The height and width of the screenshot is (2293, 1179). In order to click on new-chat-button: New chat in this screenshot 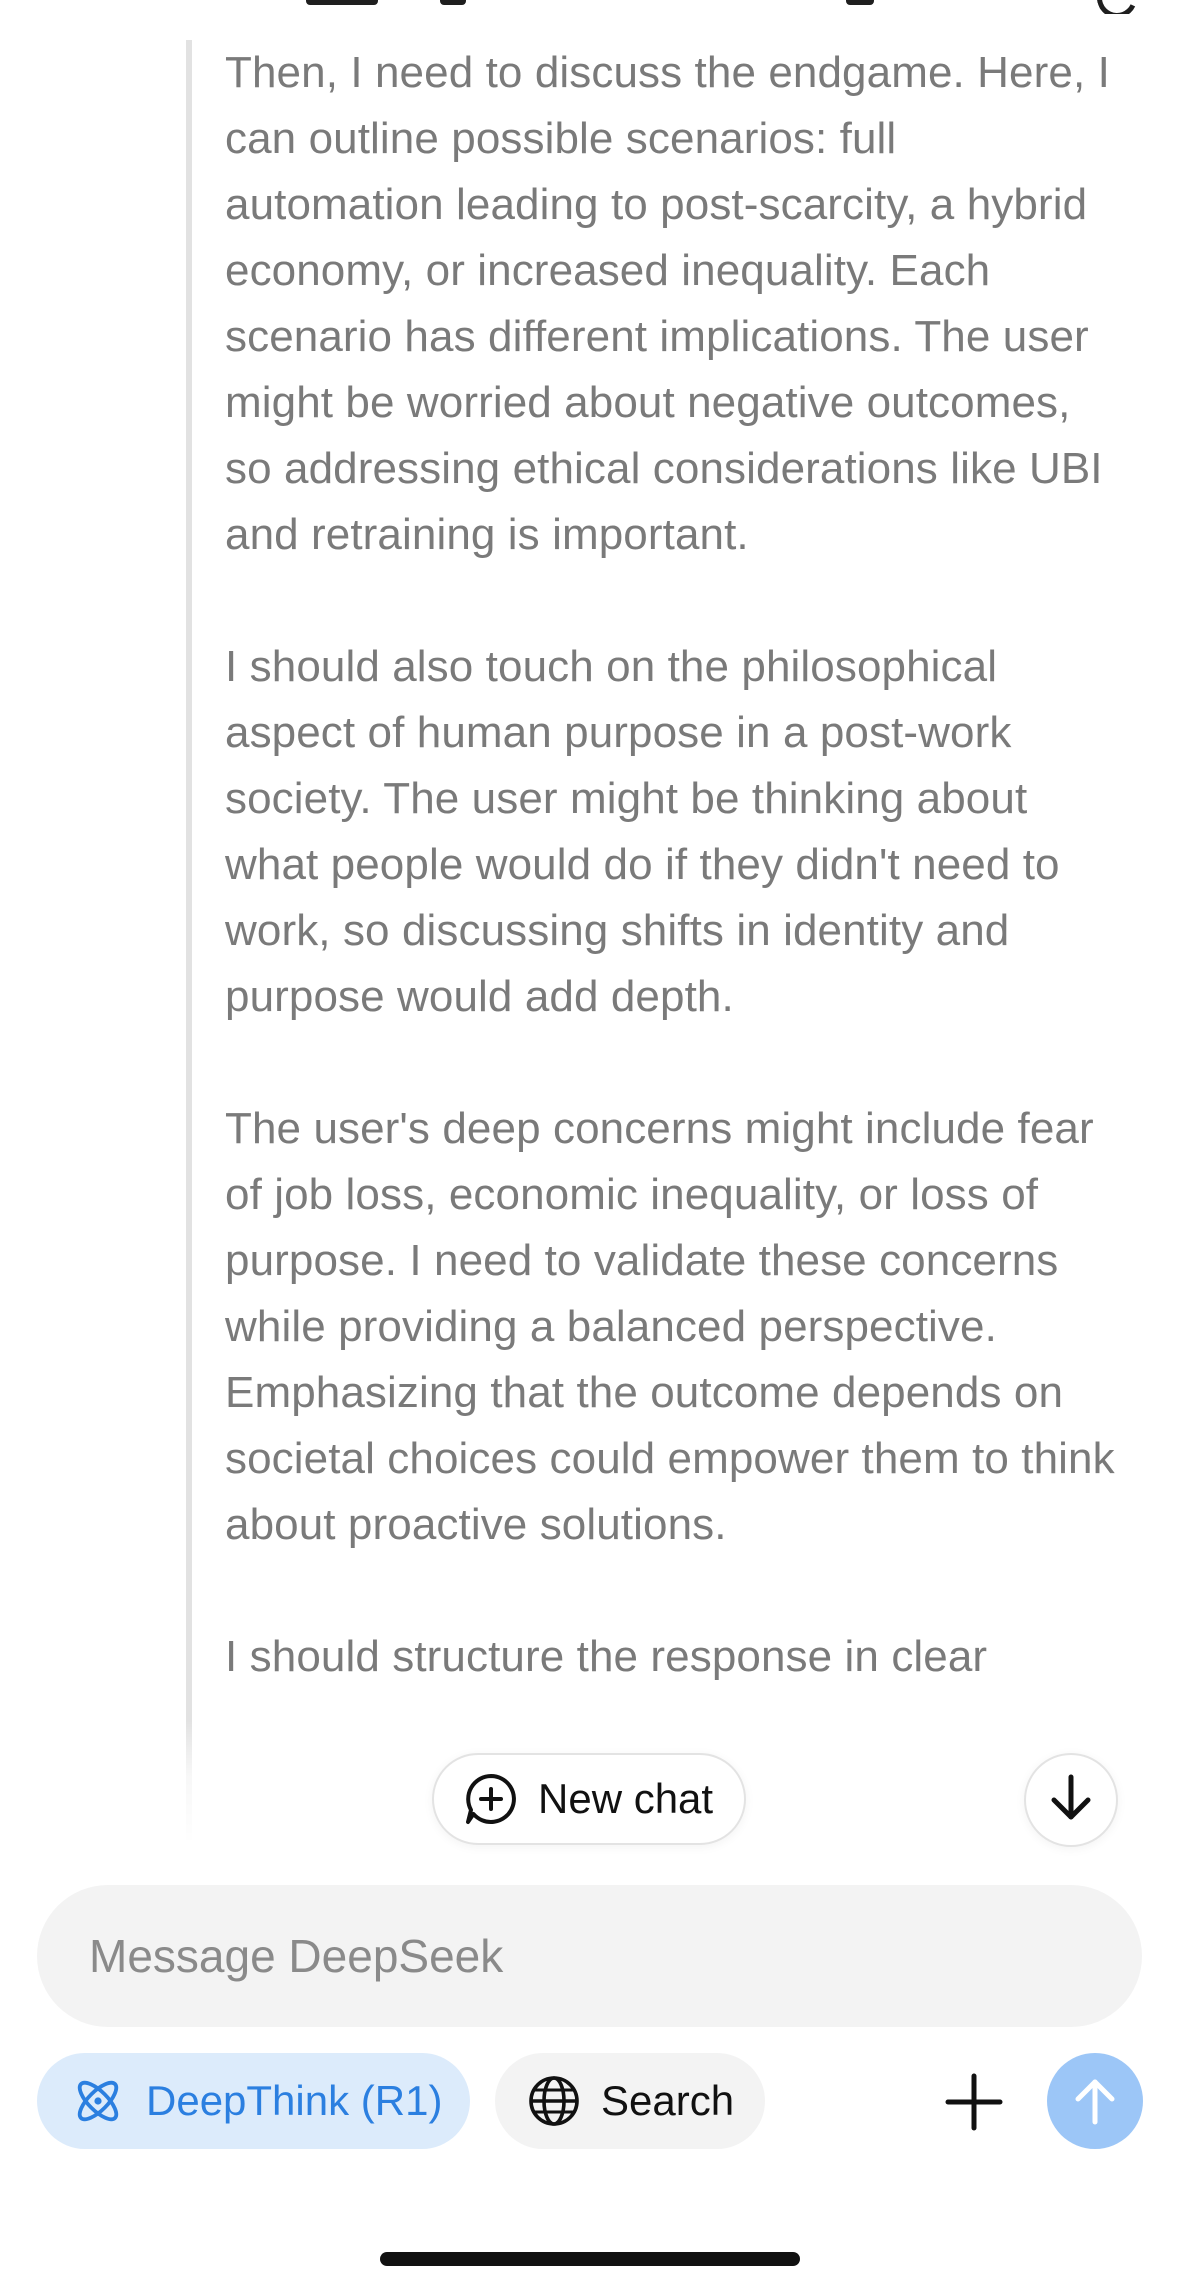, I will do `click(589, 1799)`.